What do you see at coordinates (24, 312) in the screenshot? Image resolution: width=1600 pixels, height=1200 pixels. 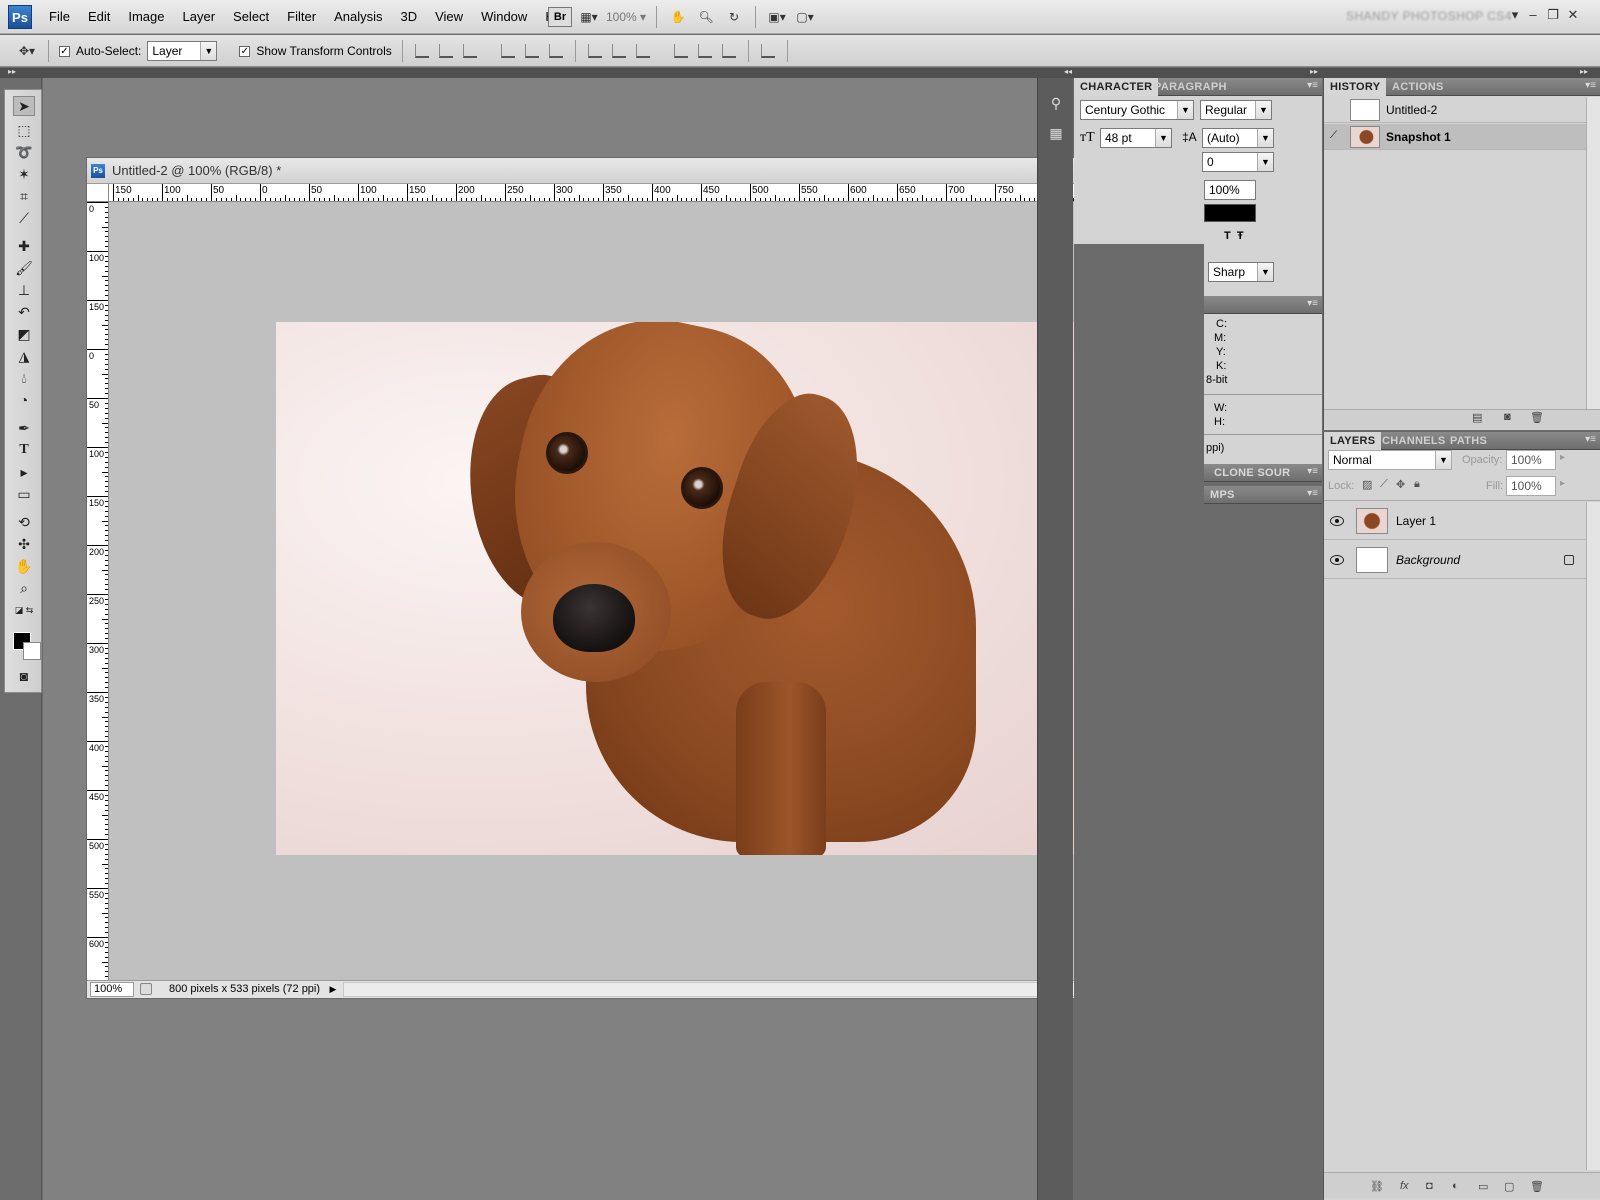 I see `history-brush-icon: ↶` at bounding box center [24, 312].